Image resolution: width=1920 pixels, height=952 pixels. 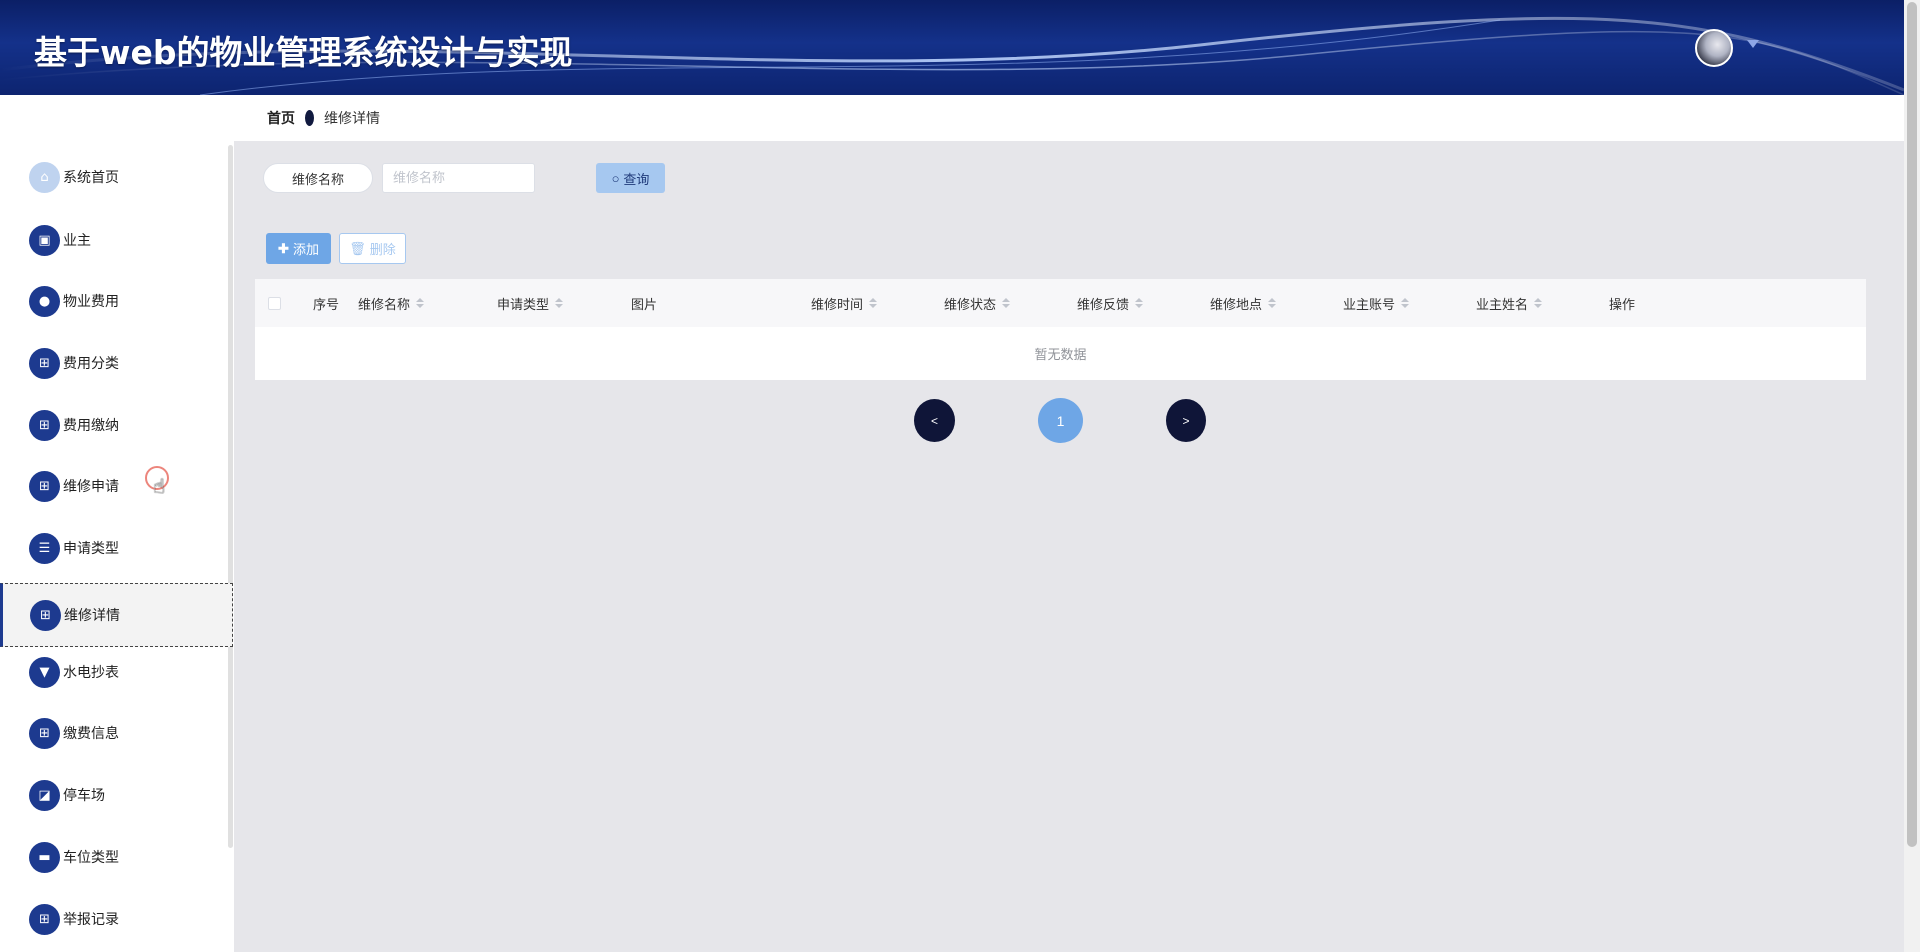 I want to click on column-header-5: 维修状态, so click(x=977, y=303).